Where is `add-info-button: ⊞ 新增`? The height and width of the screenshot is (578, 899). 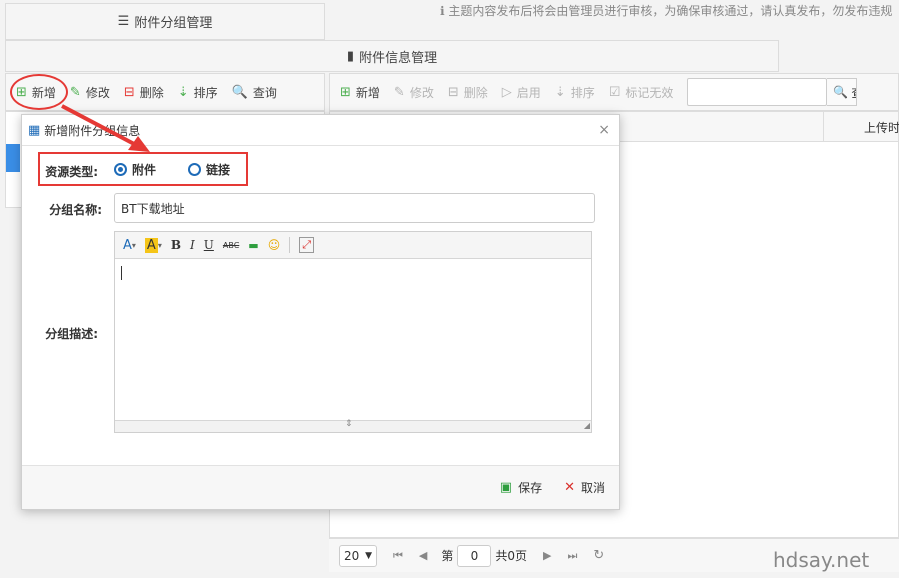
add-info-button: ⊞ 新增 is located at coordinates (360, 92).